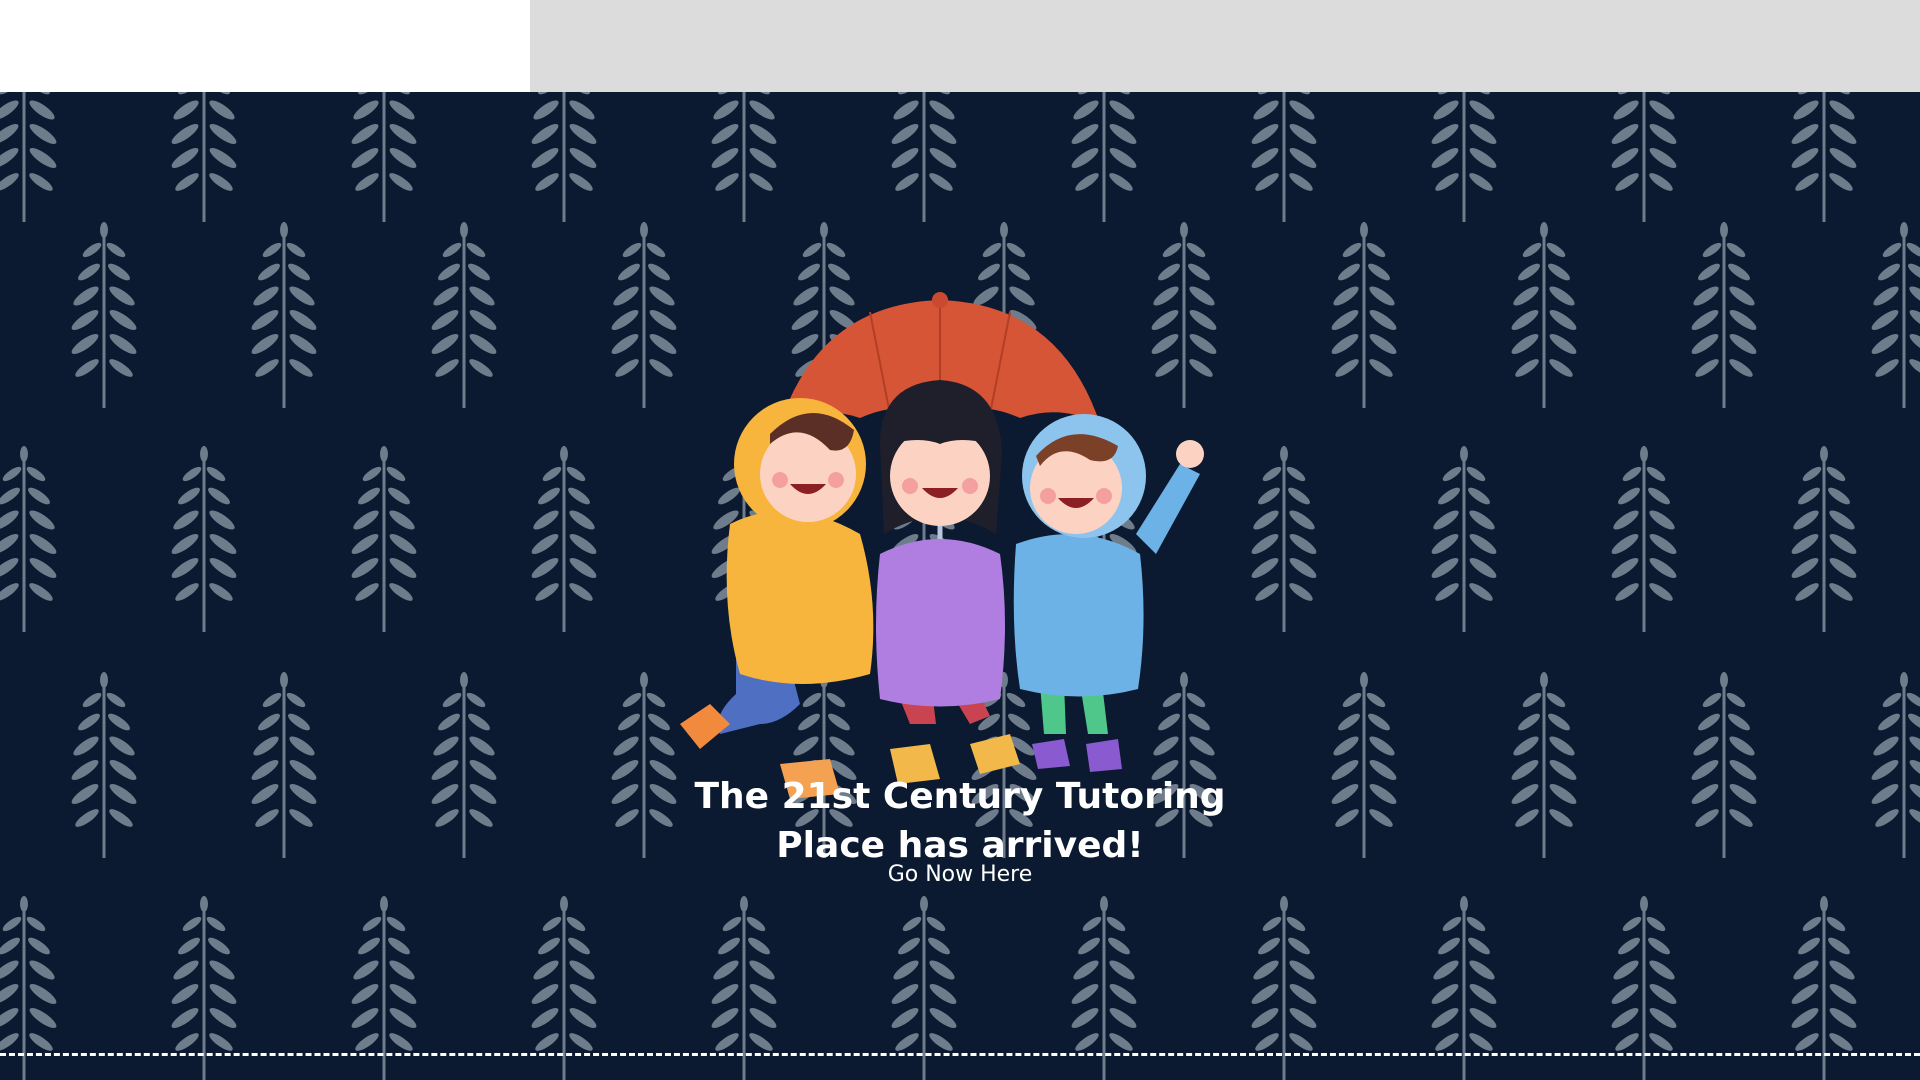  What do you see at coordinates (265, 46) in the screenshot?
I see `top-left-panel` at bounding box center [265, 46].